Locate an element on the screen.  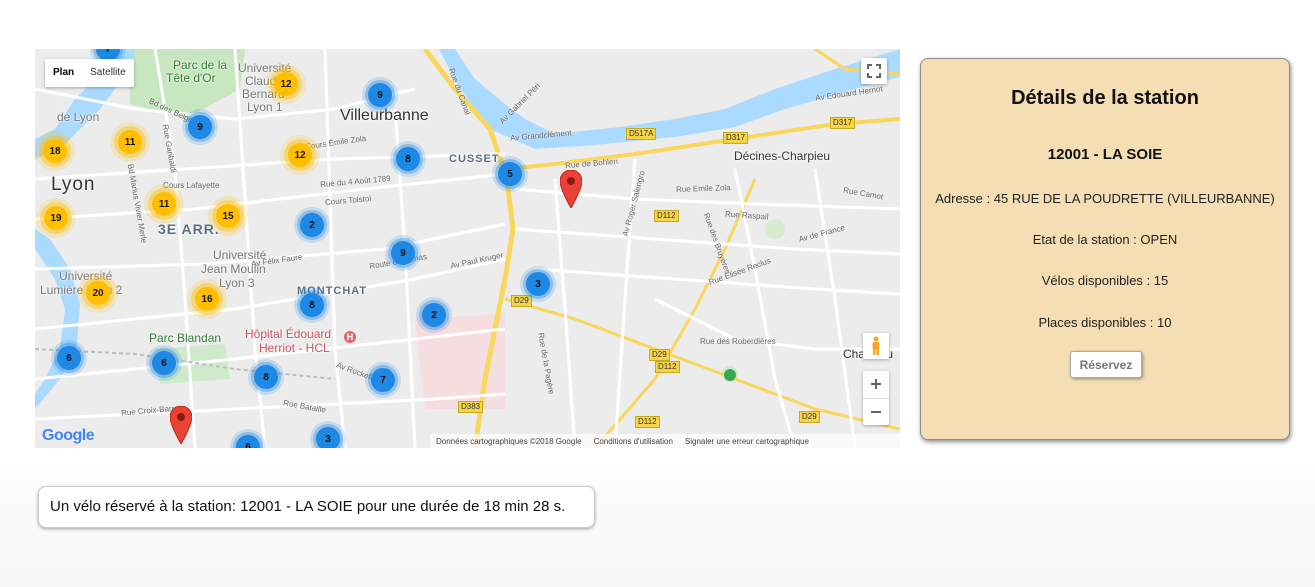
place-univ-jm-3: Lyon 3 is located at coordinates (237, 283).